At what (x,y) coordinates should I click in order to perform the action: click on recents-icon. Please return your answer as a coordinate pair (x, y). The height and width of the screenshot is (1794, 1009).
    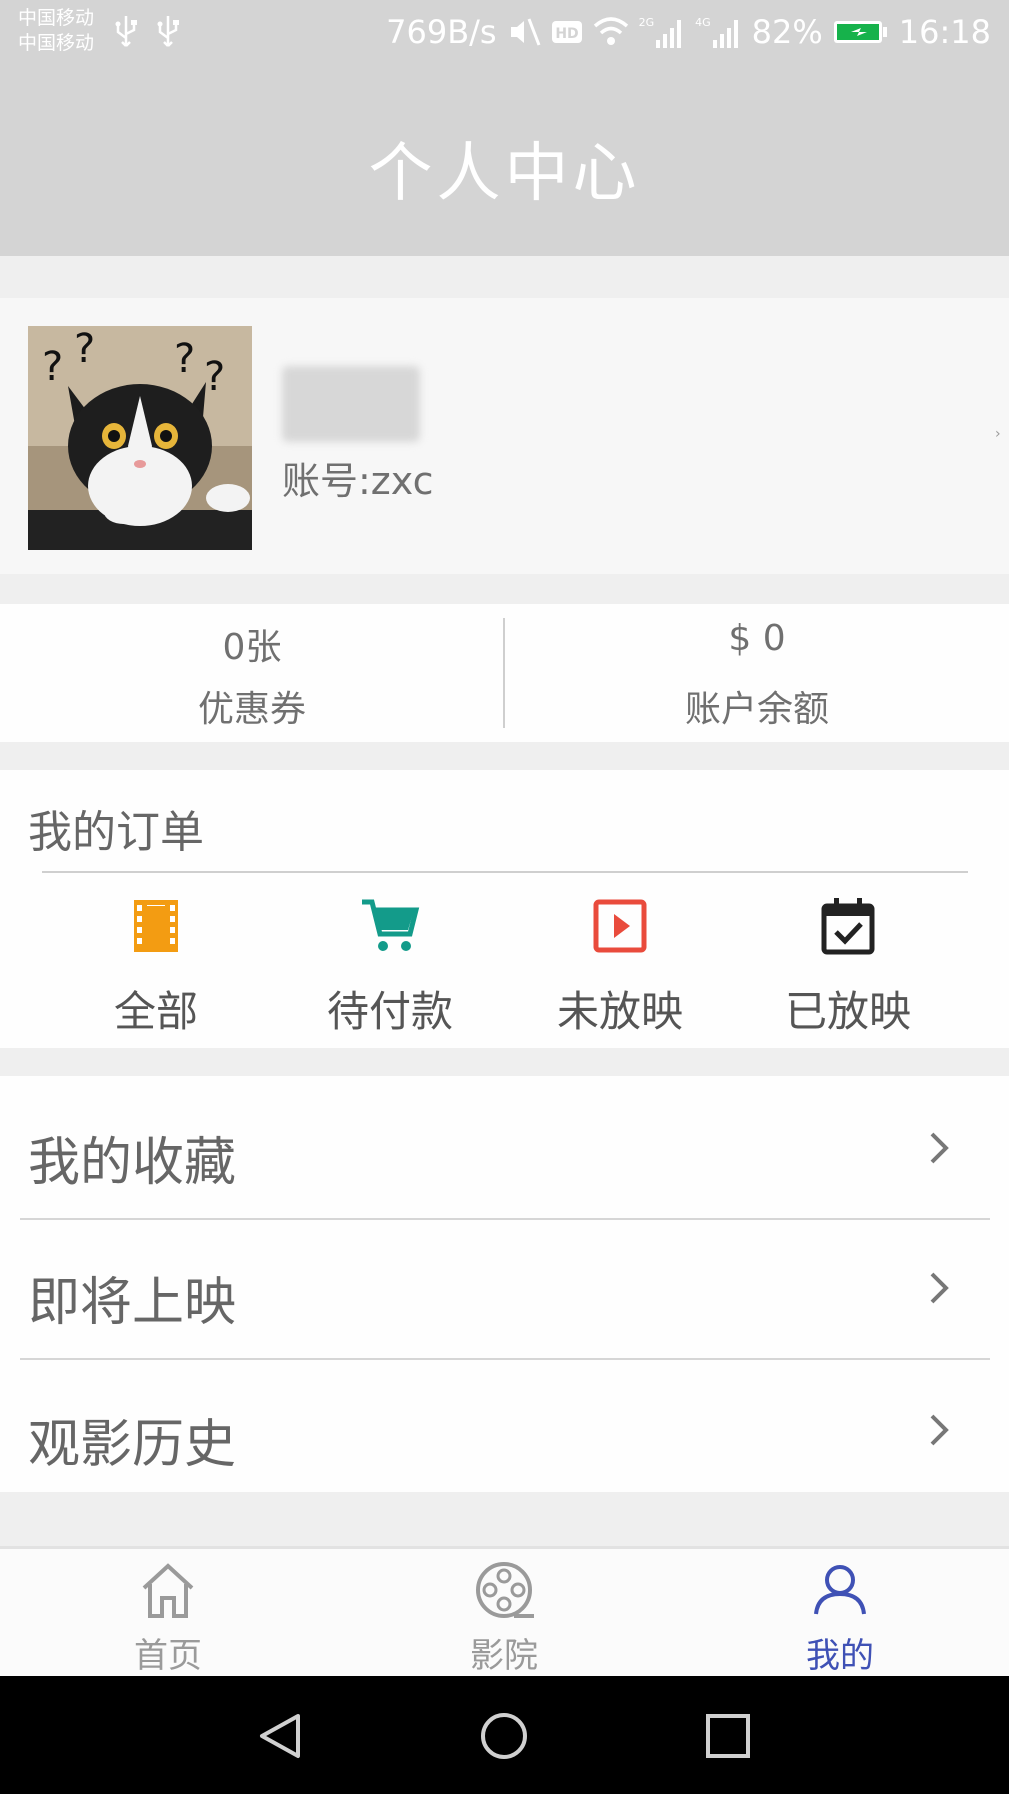
    Looking at the image, I should click on (728, 1736).